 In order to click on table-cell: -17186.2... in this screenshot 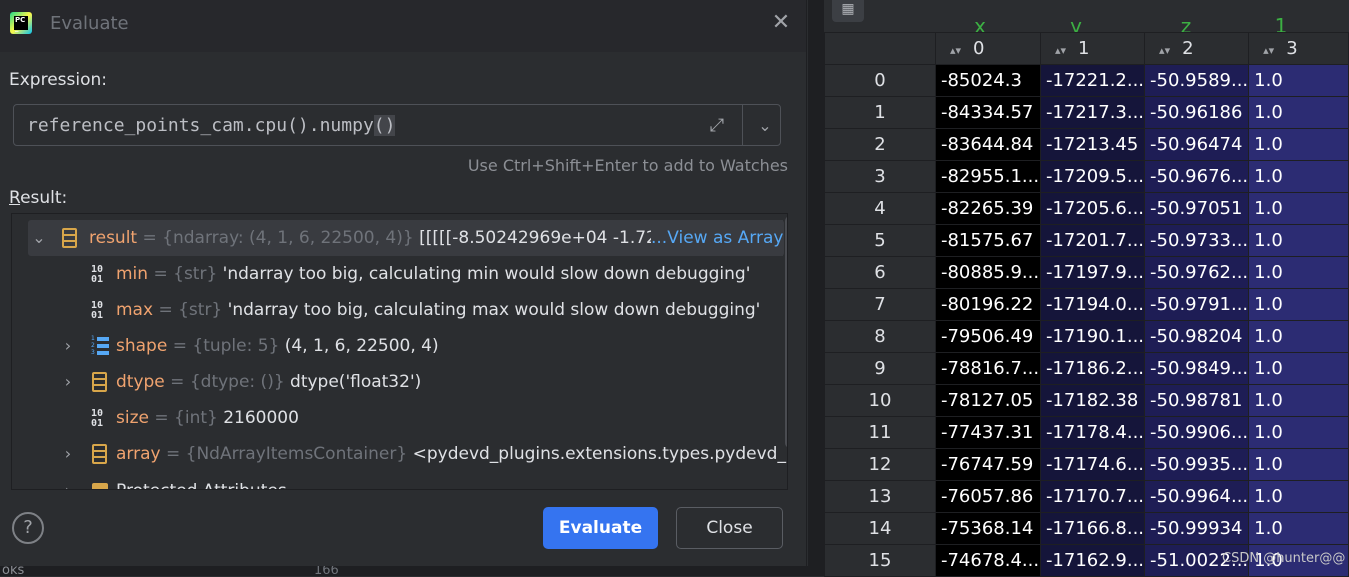, I will do `click(1092, 368)`.